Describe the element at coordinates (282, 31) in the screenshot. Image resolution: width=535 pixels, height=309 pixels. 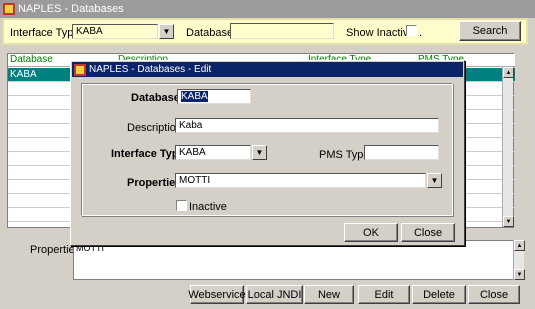
I see `database-filter-input` at that location.